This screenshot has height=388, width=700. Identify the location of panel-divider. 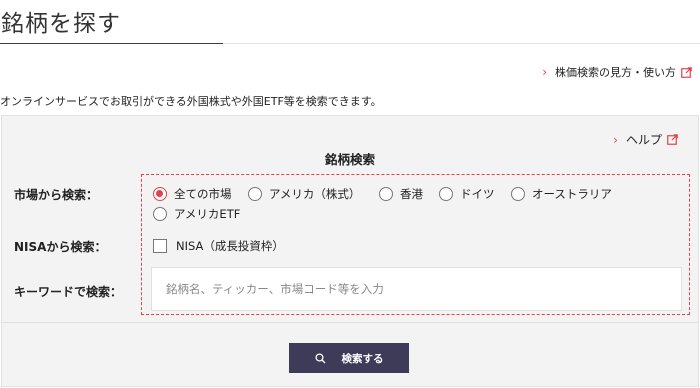
(350, 322).